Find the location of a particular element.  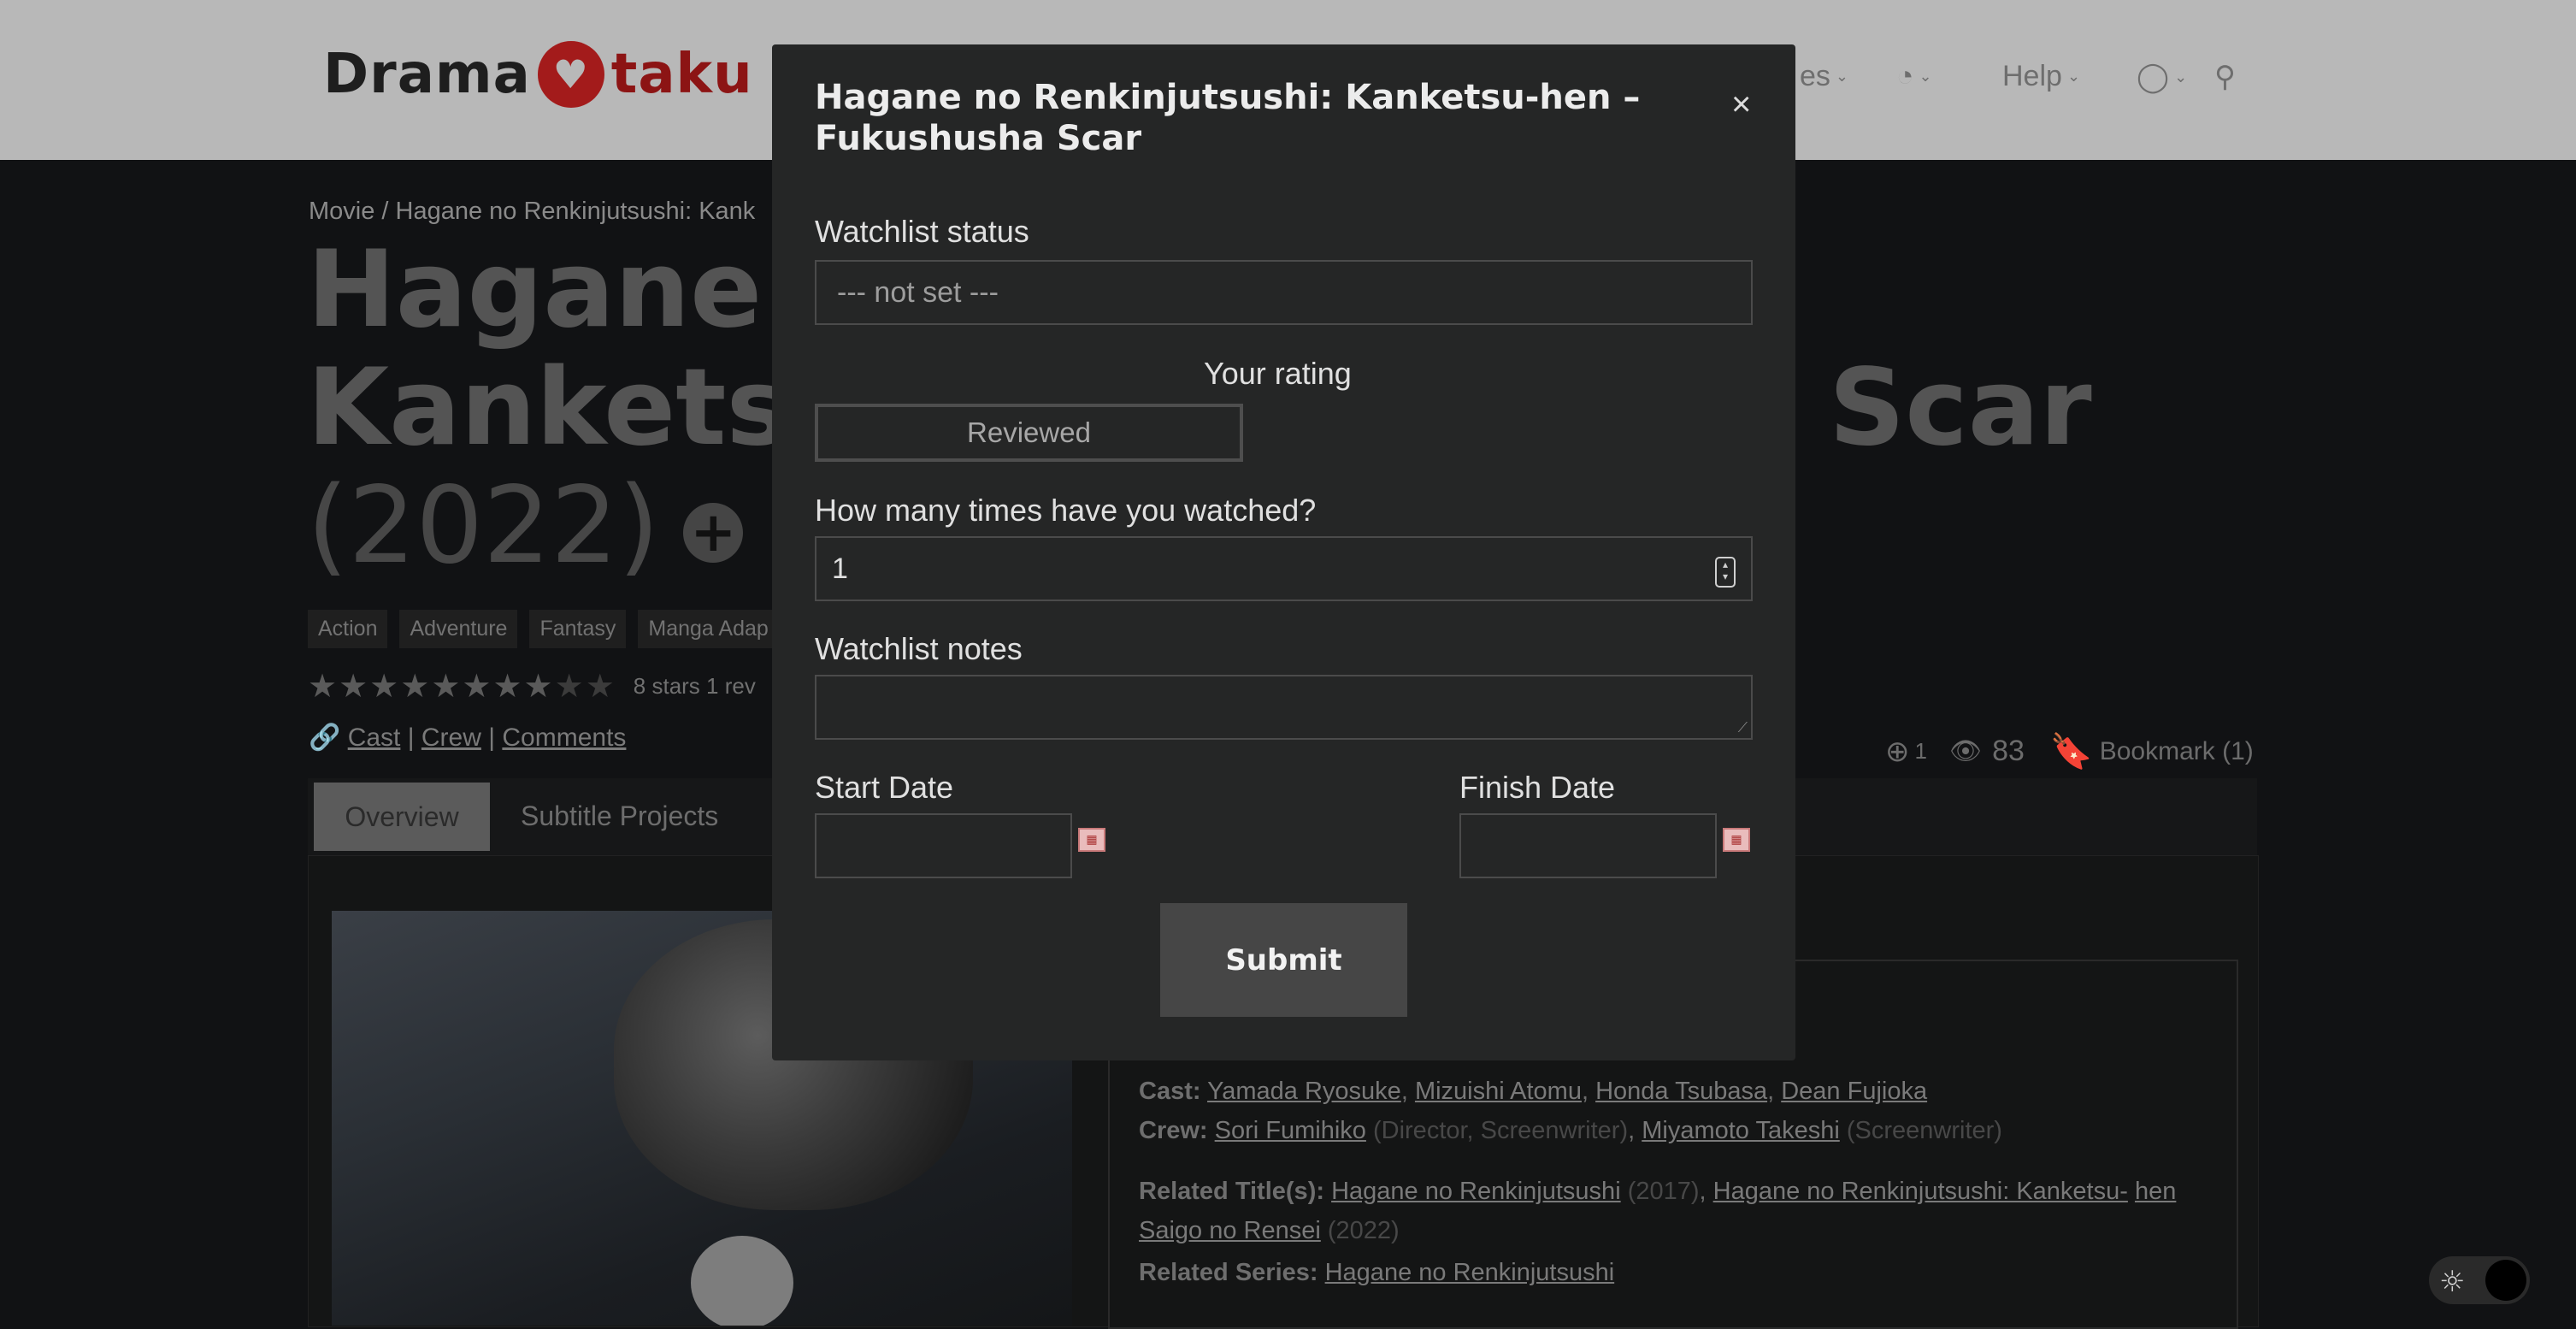

finish-date-label: Finish Date is located at coordinates (1537, 787).